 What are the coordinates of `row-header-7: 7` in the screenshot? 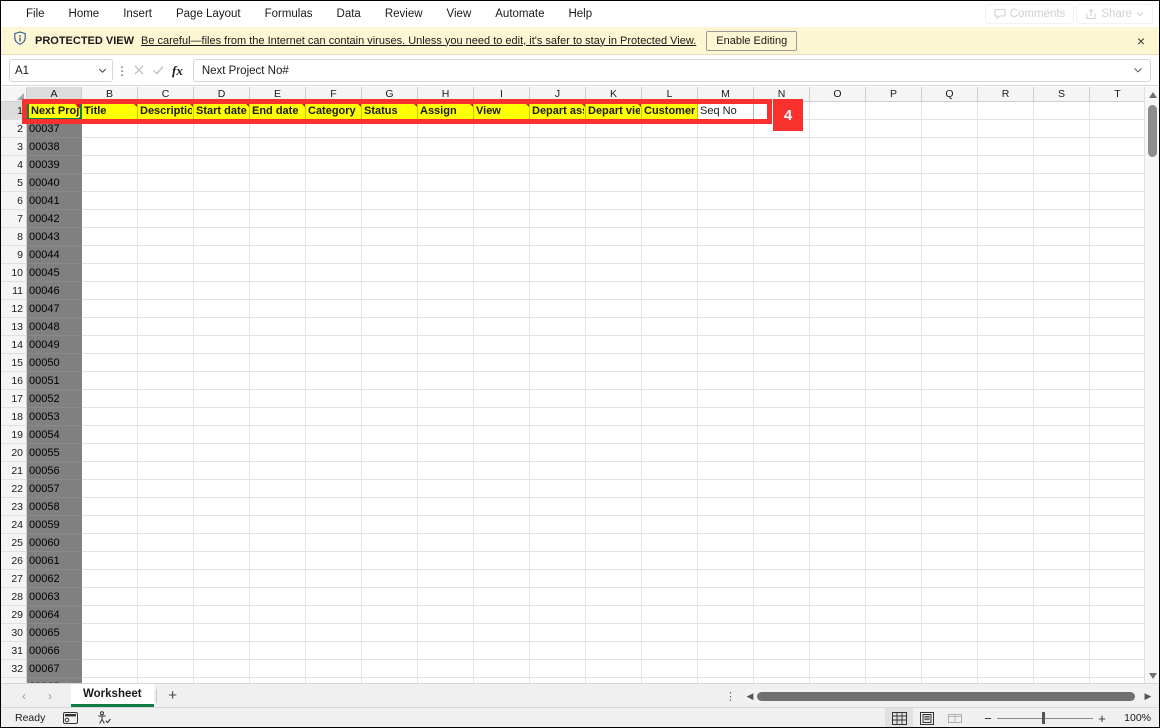 It's located at (14, 219).